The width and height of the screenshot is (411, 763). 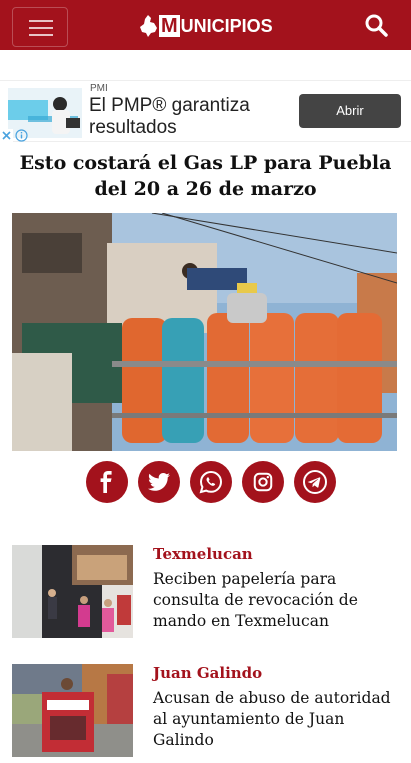 What do you see at coordinates (189, 117) in the screenshot?
I see `ad-headline: El PMP® garantiza resultados` at bounding box center [189, 117].